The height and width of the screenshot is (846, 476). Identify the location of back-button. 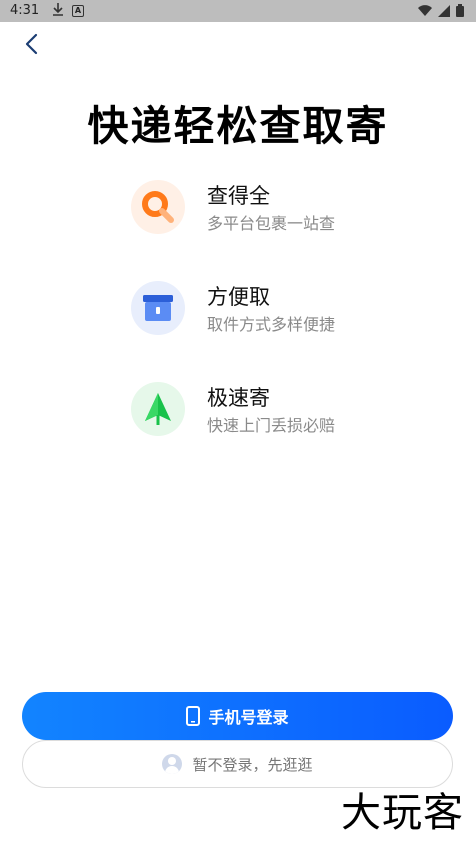
(32, 44).